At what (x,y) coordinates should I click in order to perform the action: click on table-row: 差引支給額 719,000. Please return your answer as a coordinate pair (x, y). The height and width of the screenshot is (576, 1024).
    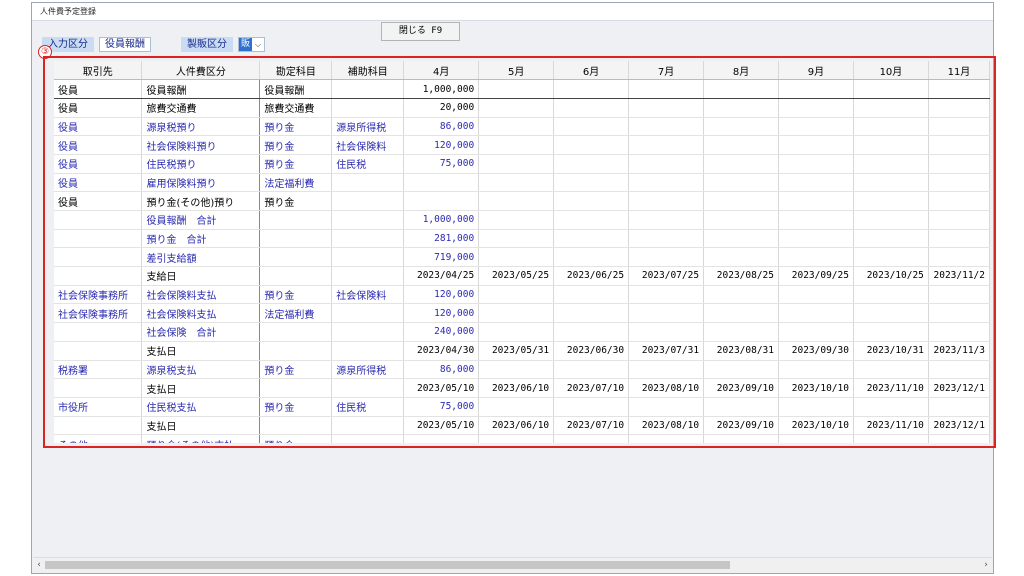
    Looking at the image, I should click on (522, 257).